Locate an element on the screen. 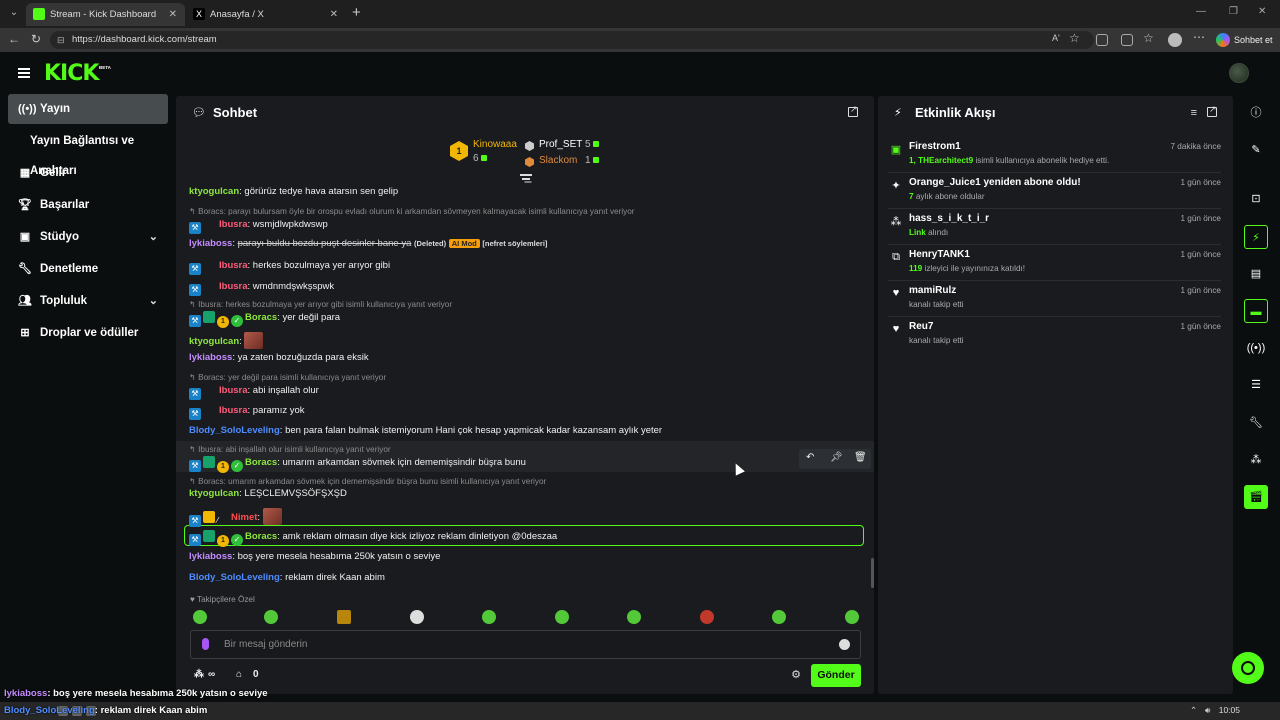  chat-message: ⚒ 1 ✓ Boracs: yer değil para is located at coordinates (525, 319).